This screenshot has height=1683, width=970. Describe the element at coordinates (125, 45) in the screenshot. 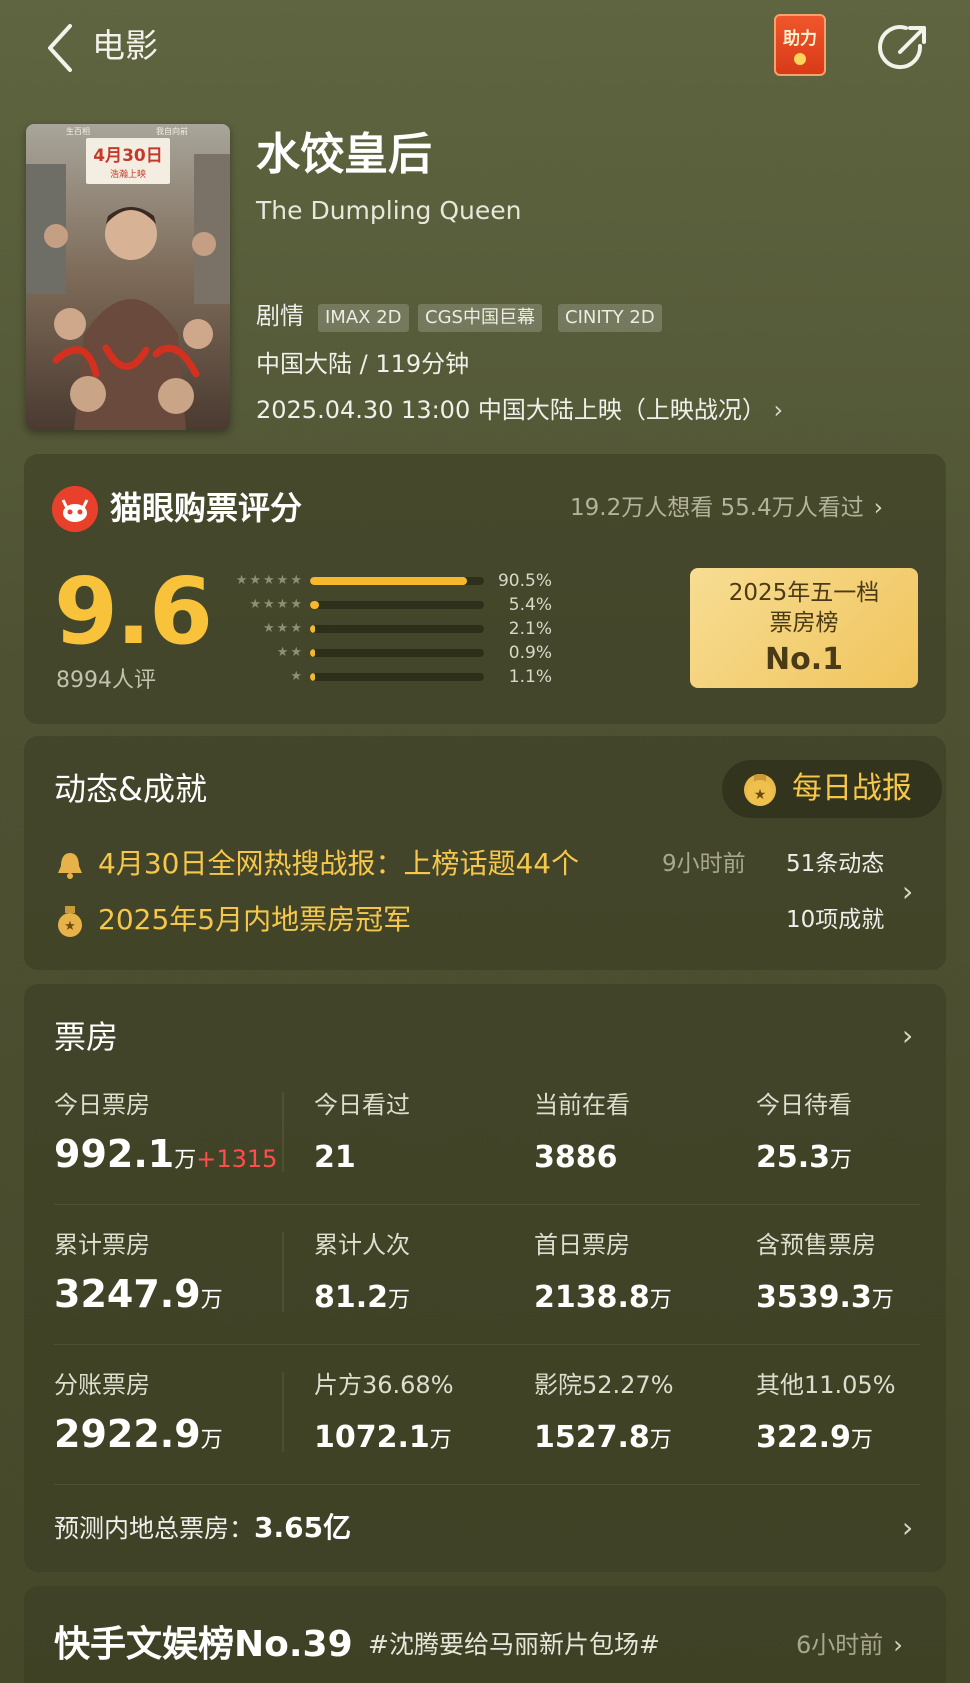

I see `page-title: 电影` at that location.